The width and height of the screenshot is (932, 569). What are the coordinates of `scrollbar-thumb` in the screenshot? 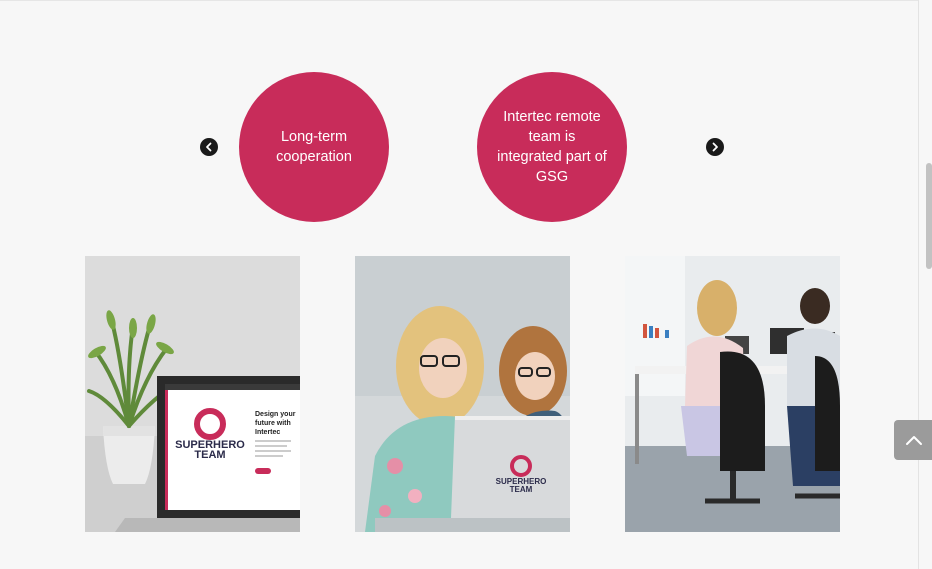 It's located at (929, 216).